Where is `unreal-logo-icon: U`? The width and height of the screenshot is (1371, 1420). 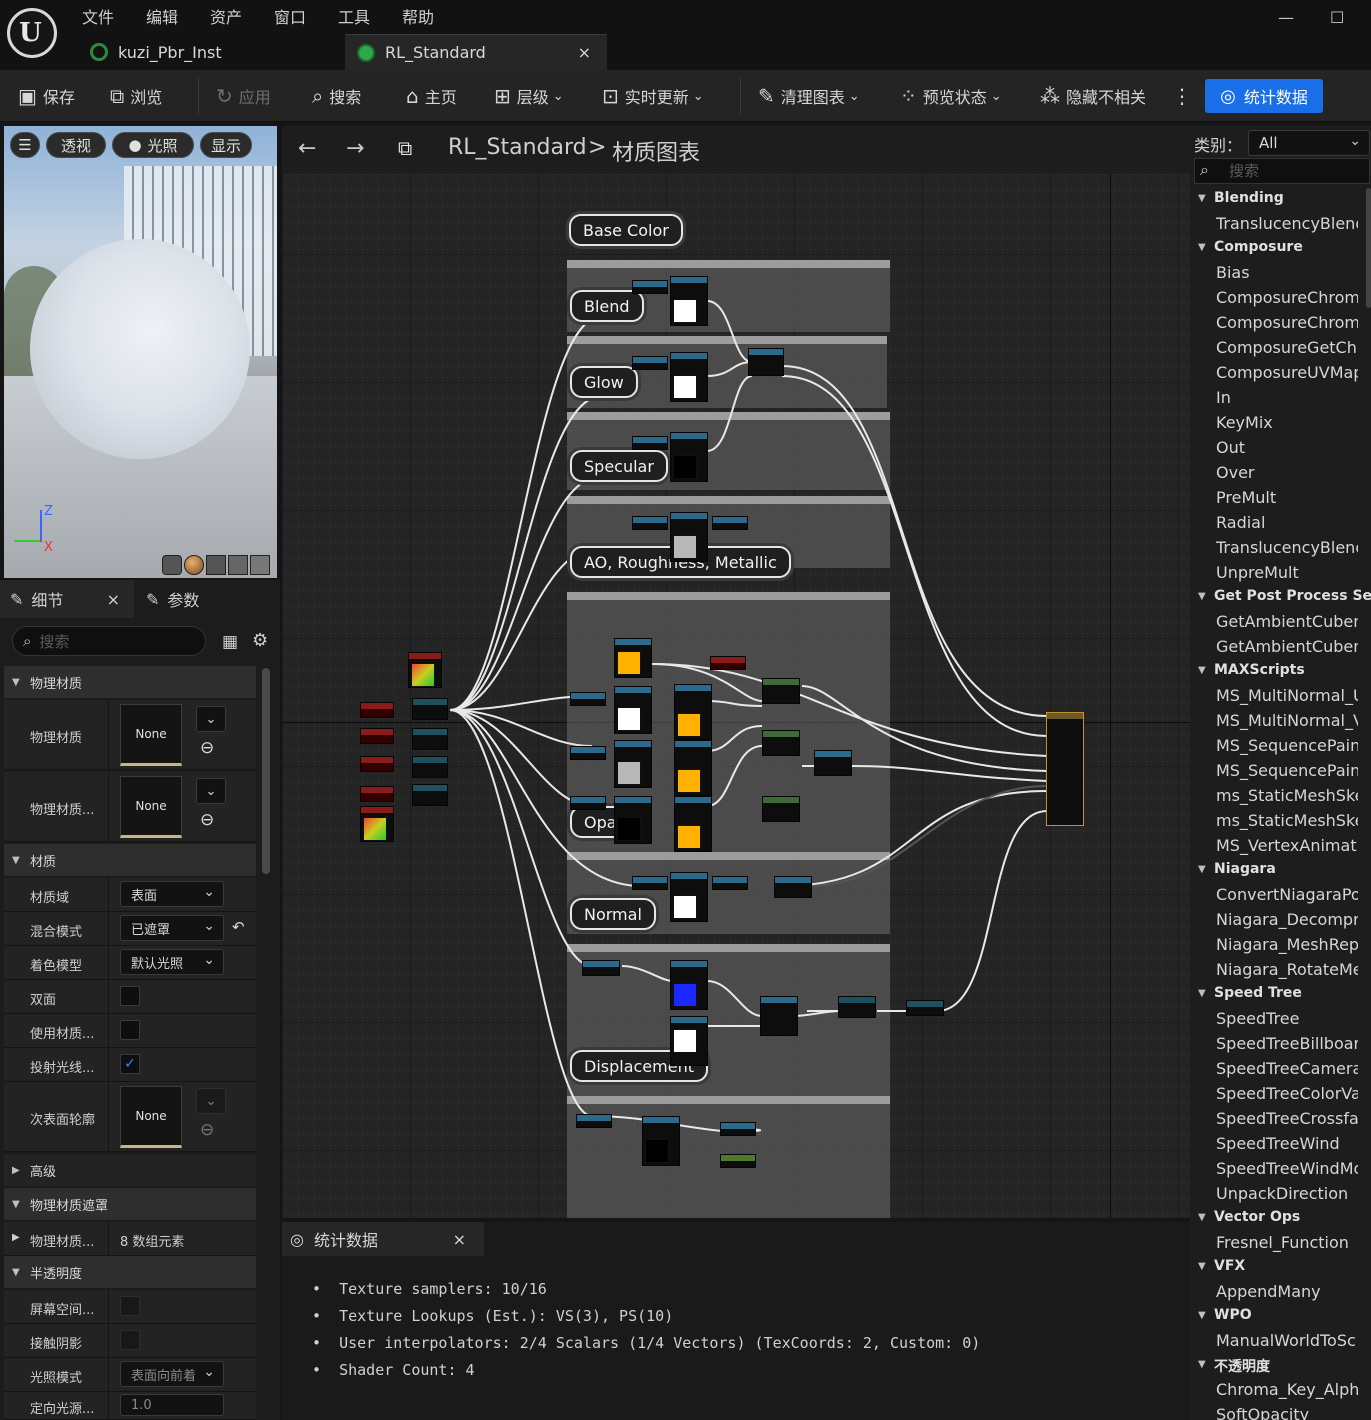
unreal-logo-icon: U is located at coordinates (32, 33).